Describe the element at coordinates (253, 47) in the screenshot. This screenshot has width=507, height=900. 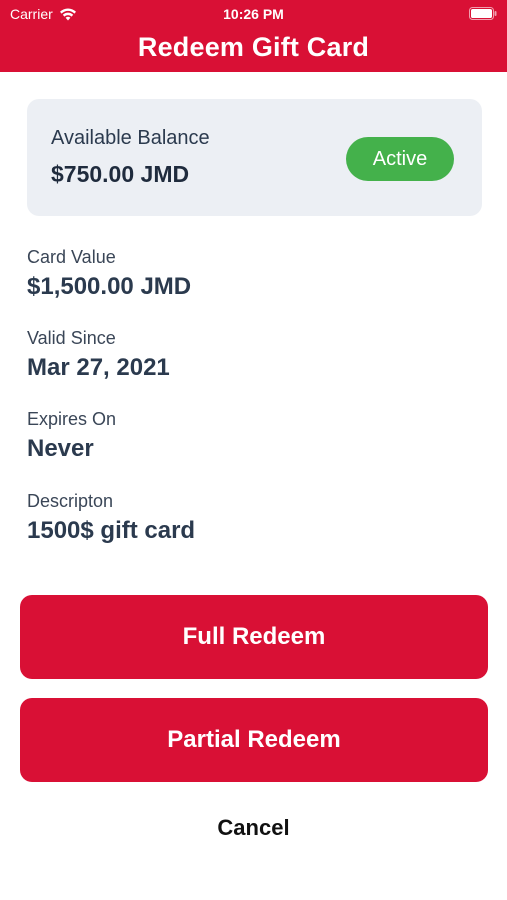
I see `page-title: Redeem Gift Card` at that location.